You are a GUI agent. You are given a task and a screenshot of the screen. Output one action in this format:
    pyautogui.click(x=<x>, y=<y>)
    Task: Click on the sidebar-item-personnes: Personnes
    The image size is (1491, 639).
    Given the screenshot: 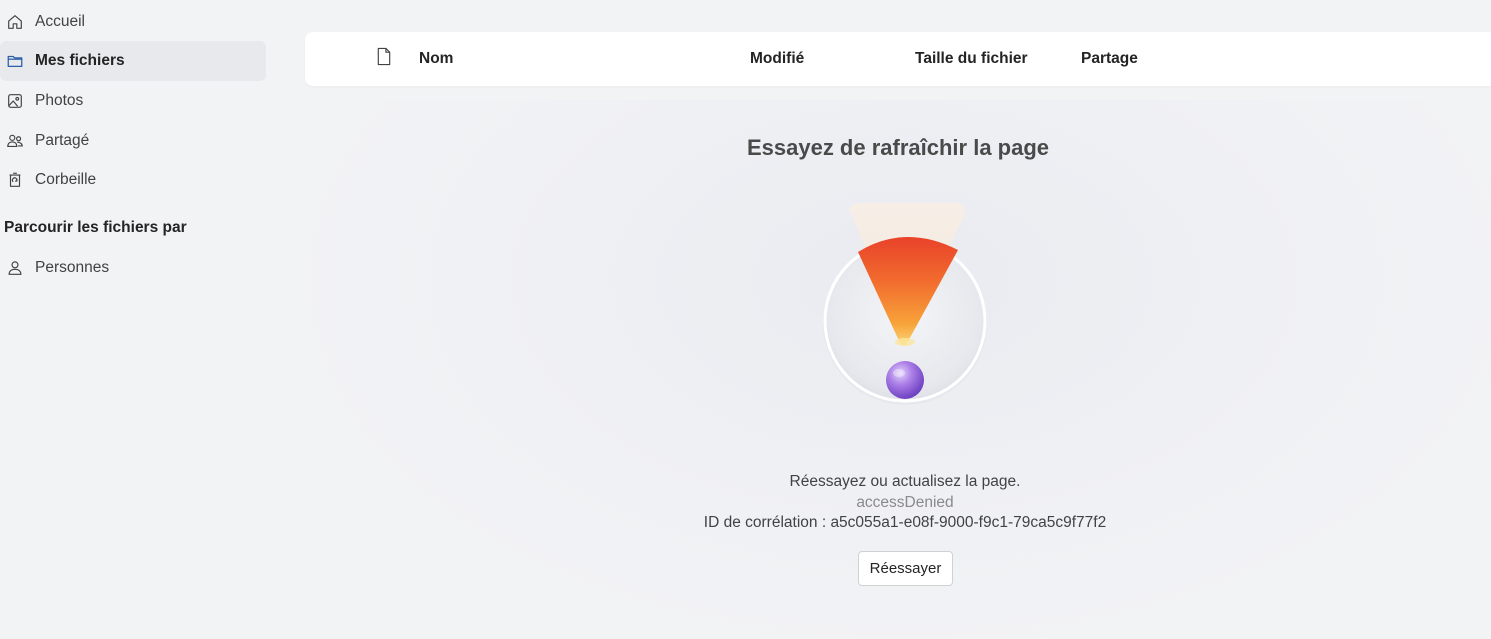 What is the action you would take?
    pyautogui.click(x=133, y=268)
    